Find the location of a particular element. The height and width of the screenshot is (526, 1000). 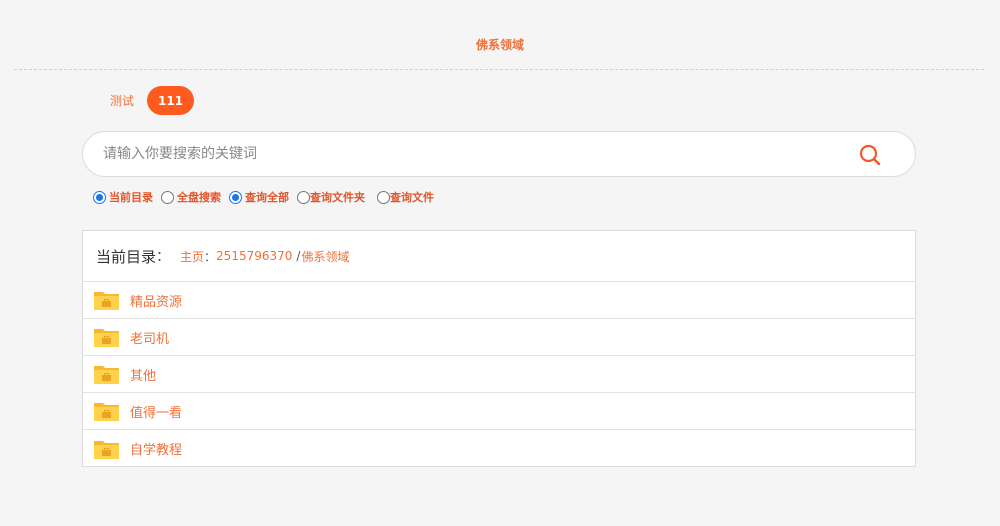

radio-query-files: 查询文件 is located at coordinates (405, 197).